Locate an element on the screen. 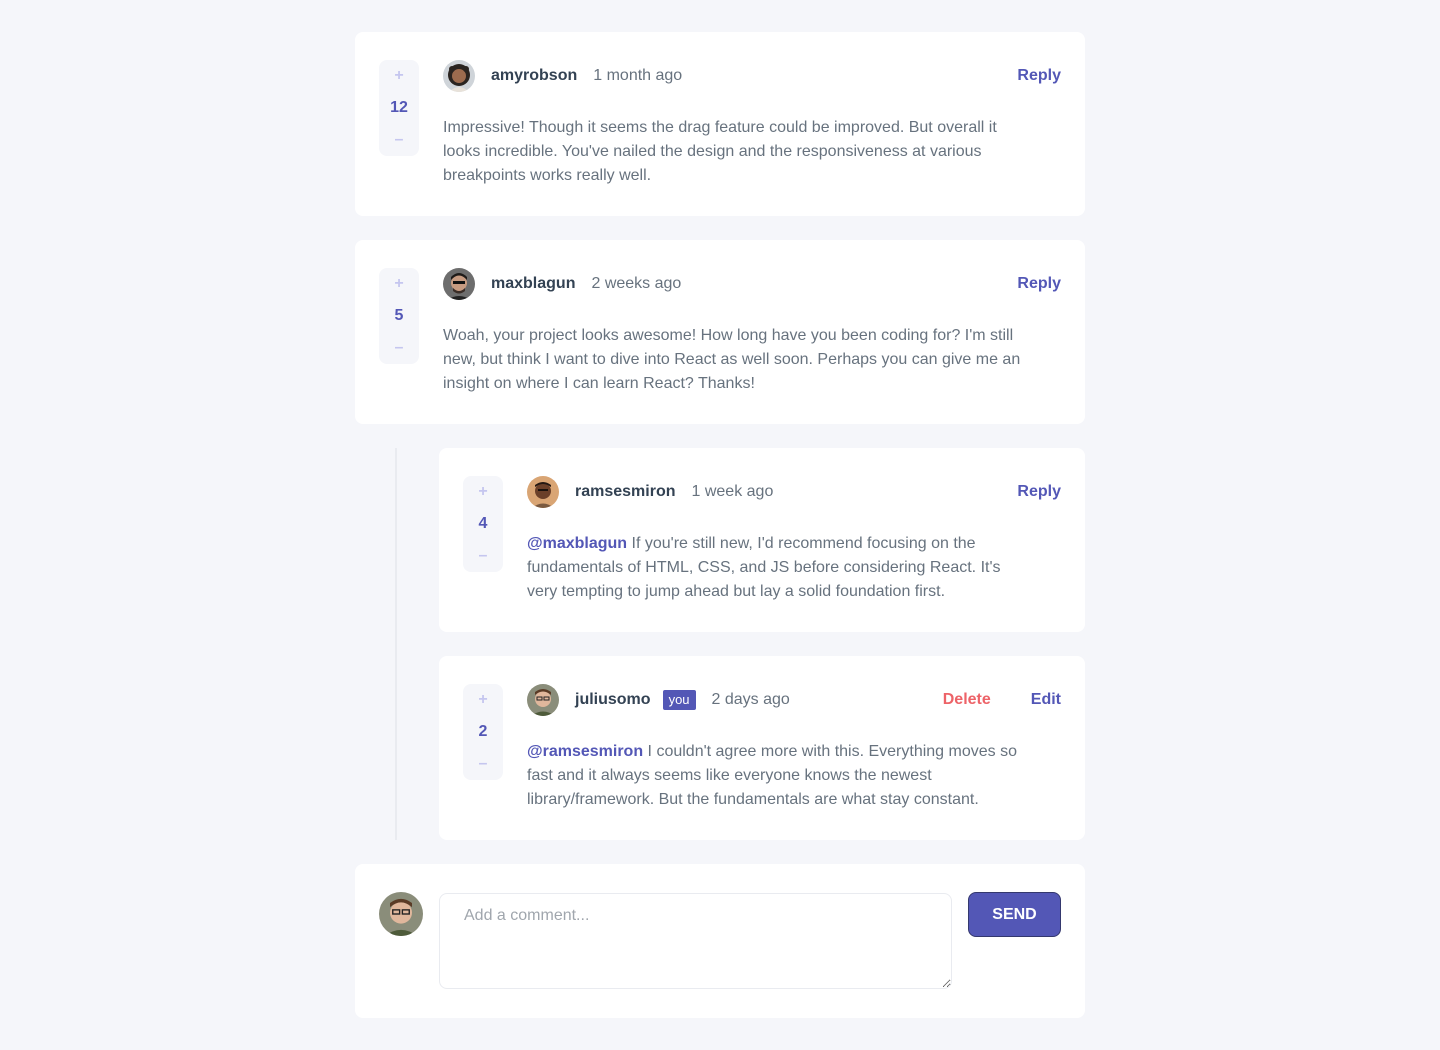 The image size is (1440, 1050). vote-count: 5 is located at coordinates (399, 315).